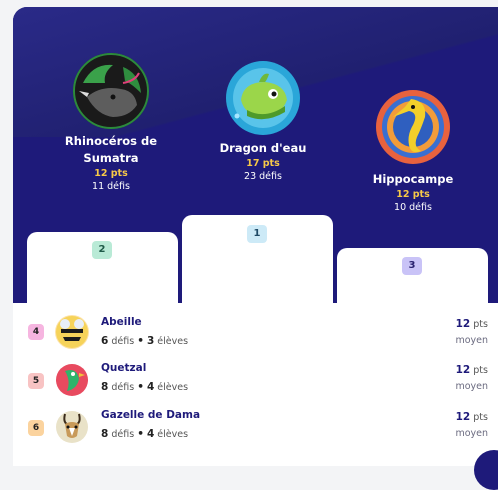  Describe the element at coordinates (263, 176) in the screenshot. I see `team-defis: 23 défis` at that location.